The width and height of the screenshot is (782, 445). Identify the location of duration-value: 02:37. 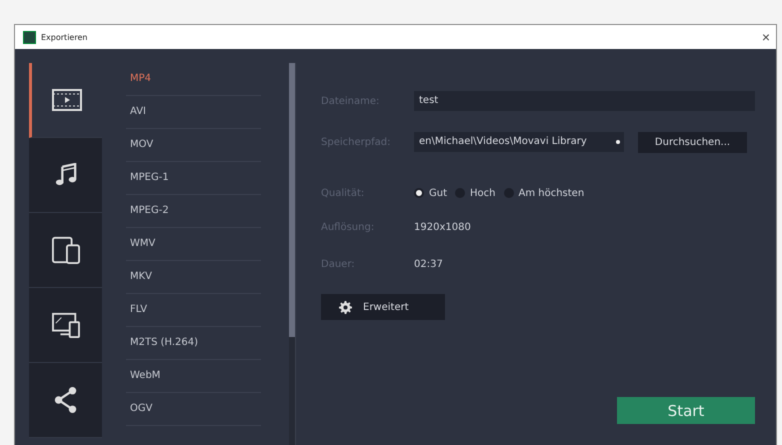
(428, 264).